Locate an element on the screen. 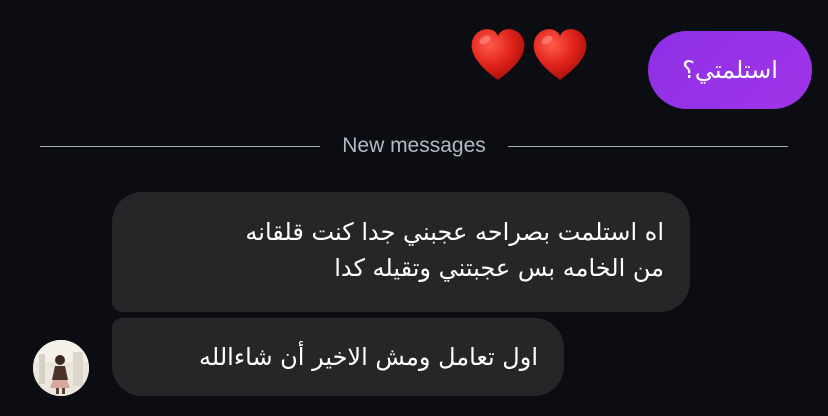 Image resolution: width=828 pixels, height=416 pixels. new-messages-divider: New messages is located at coordinates (414, 146).